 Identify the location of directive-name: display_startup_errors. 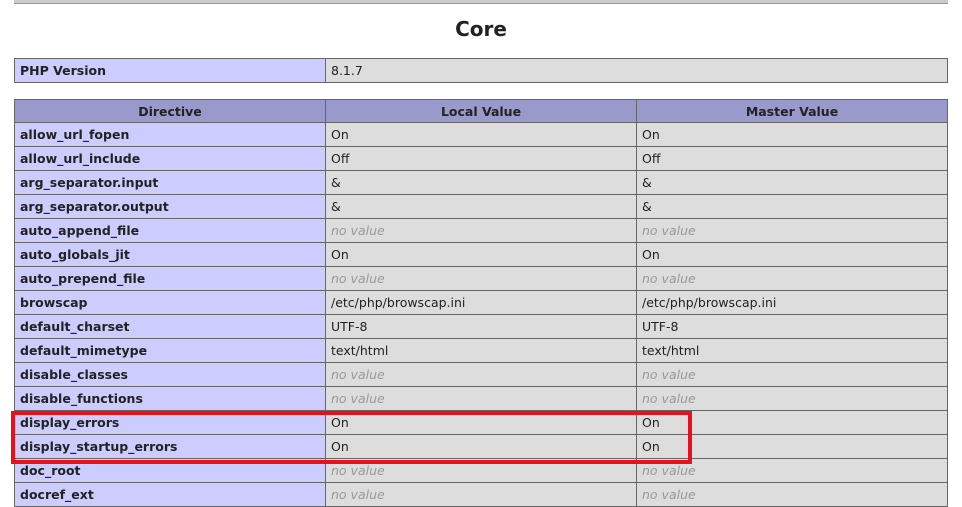
(170, 446).